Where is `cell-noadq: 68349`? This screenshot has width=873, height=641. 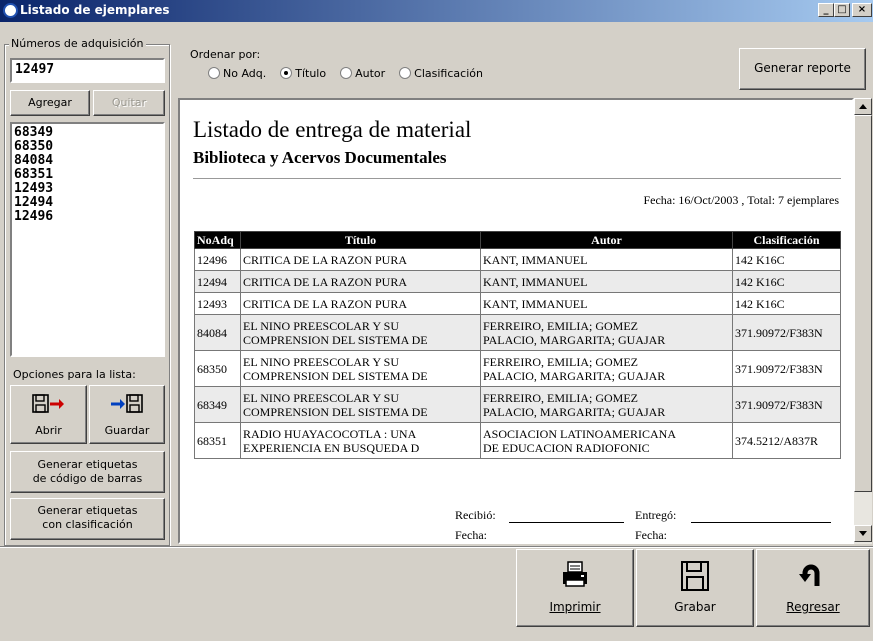
cell-noadq: 68349 is located at coordinates (217, 404).